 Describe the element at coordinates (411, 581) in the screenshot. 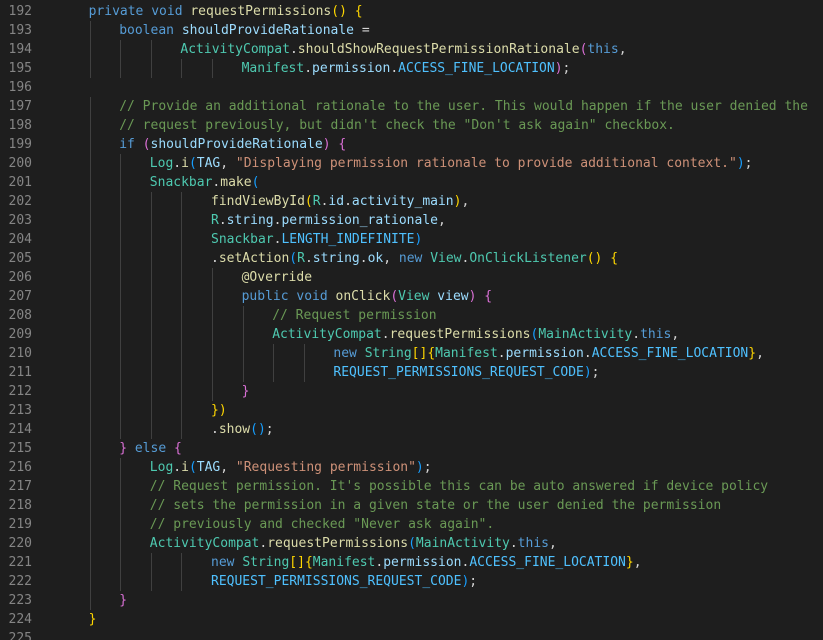

I see `code-line: 222 REQUEST_PERMISSIONS_REQUEST_CODE);` at that location.